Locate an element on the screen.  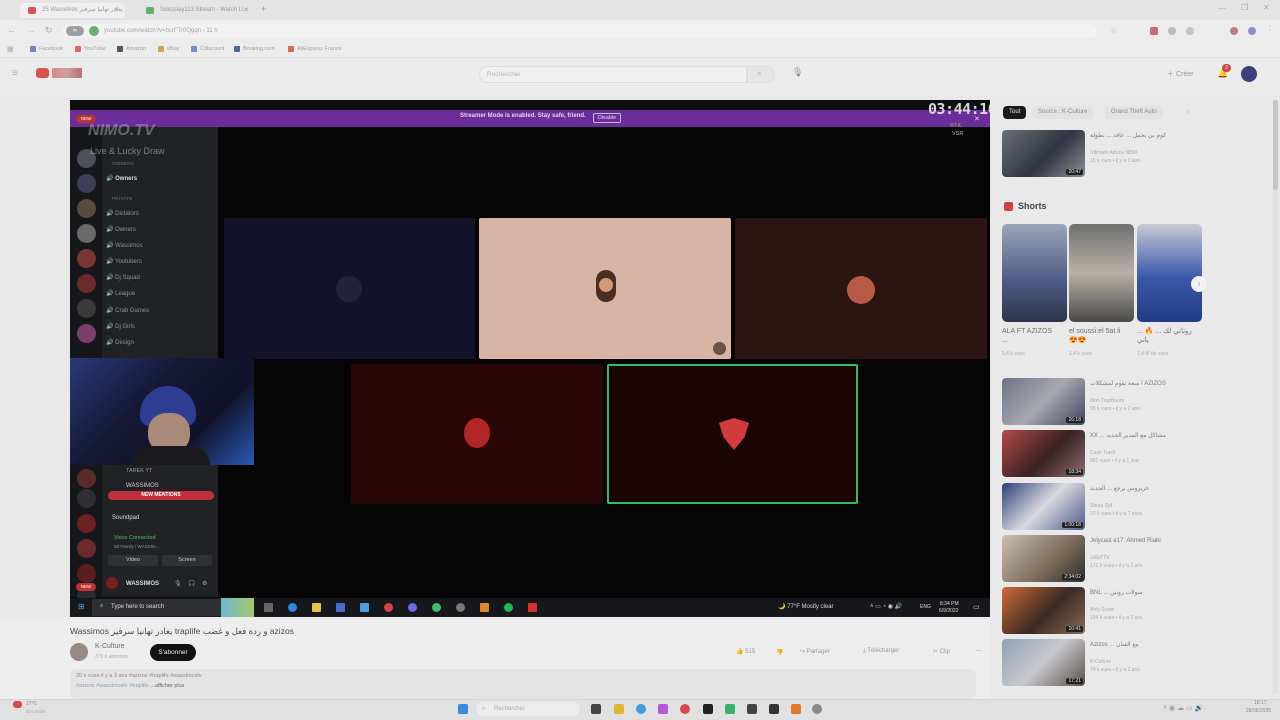
user-avatar is located at coordinates (112, 583).